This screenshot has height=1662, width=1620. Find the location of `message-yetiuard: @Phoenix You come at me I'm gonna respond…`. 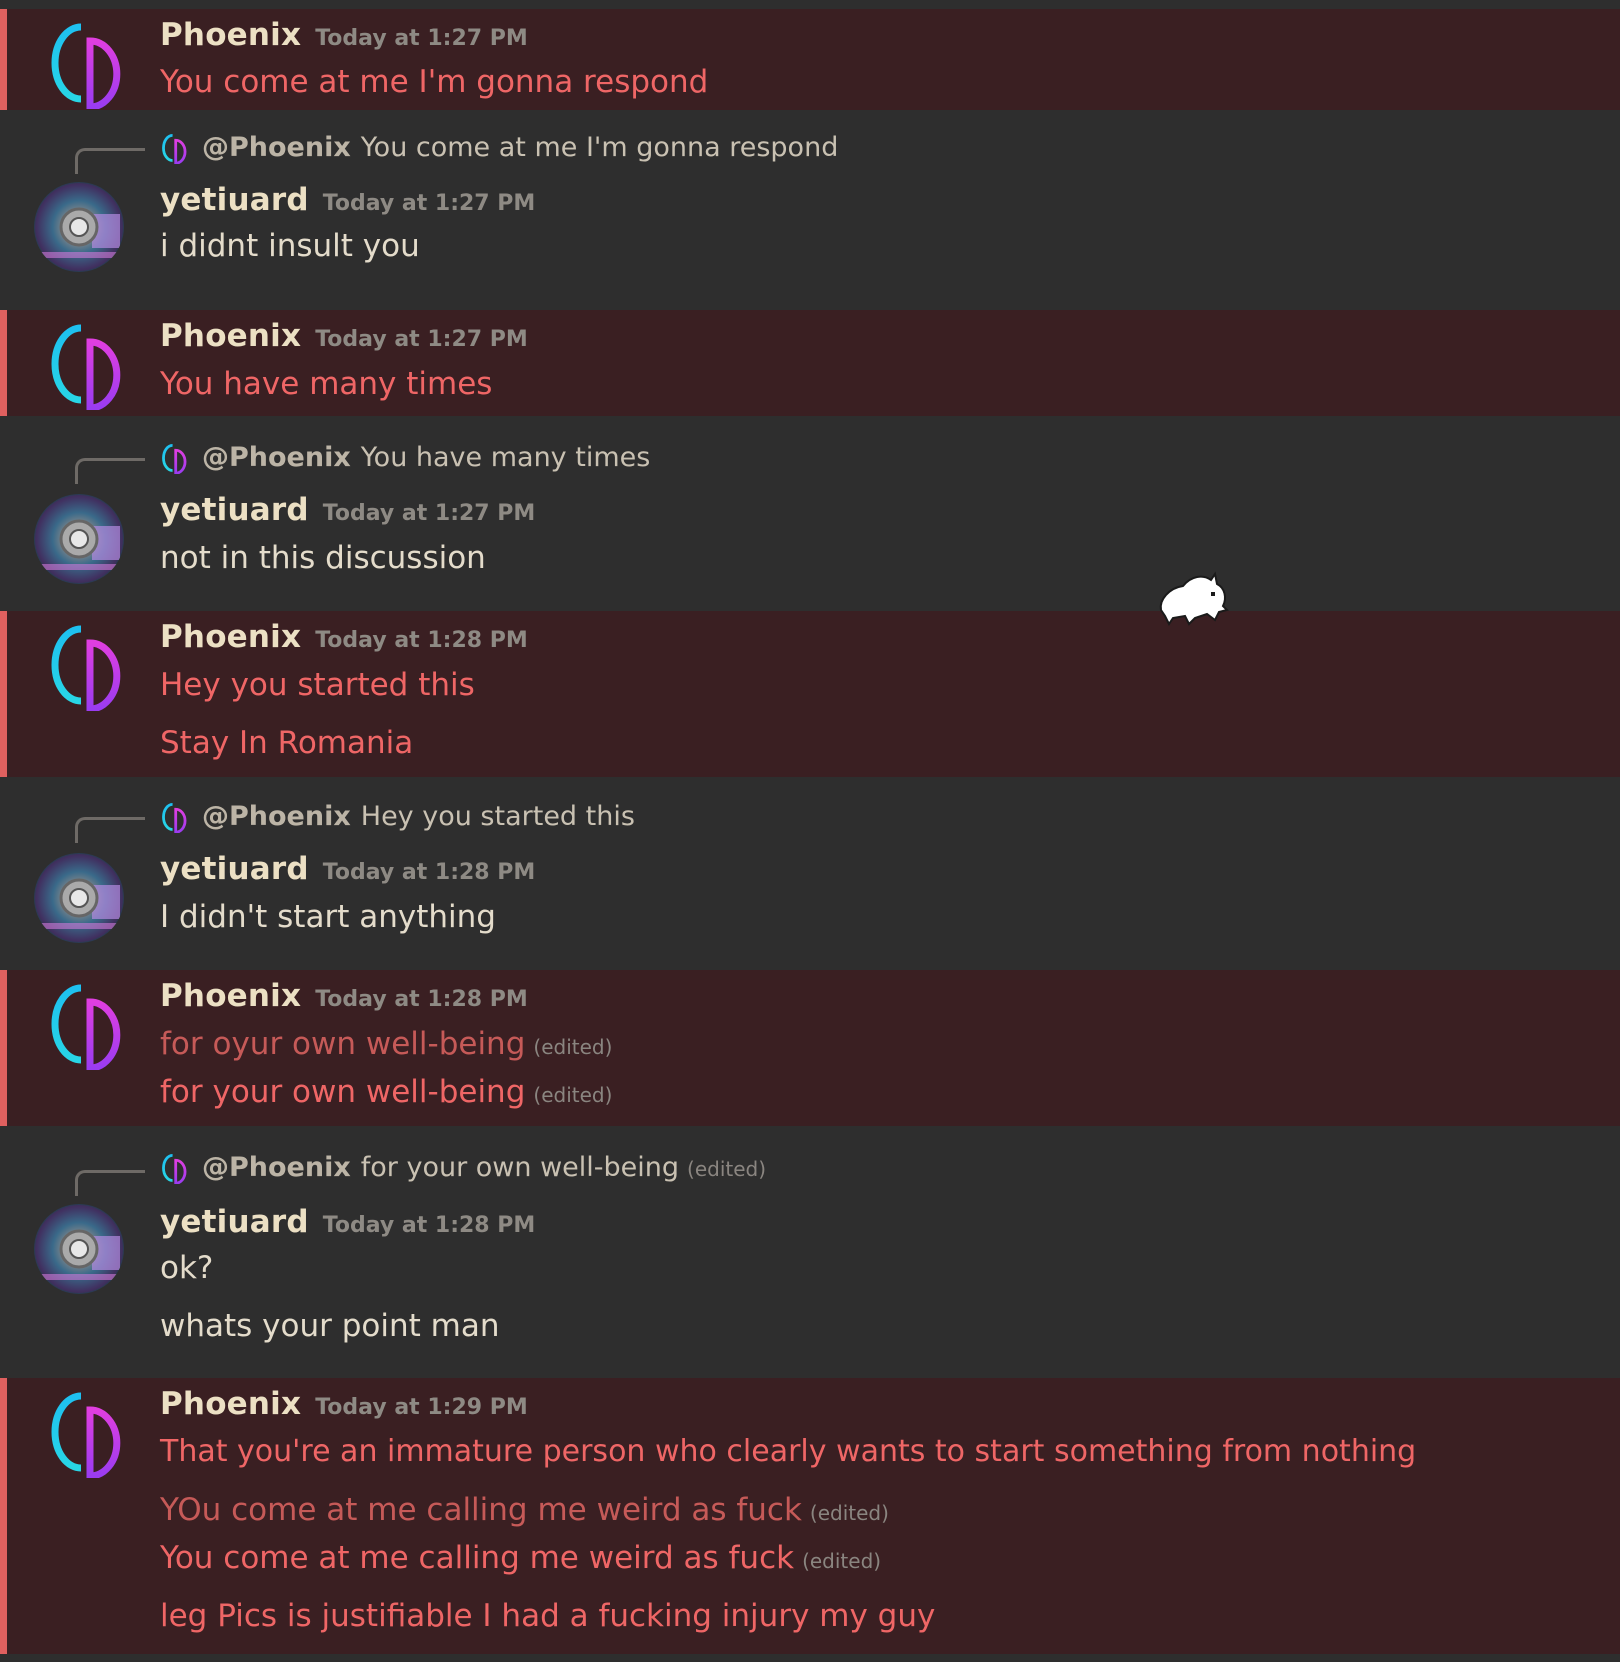

message-yetiuard: @Phoenix You come at me I'm gonna respond… is located at coordinates (810, 201).